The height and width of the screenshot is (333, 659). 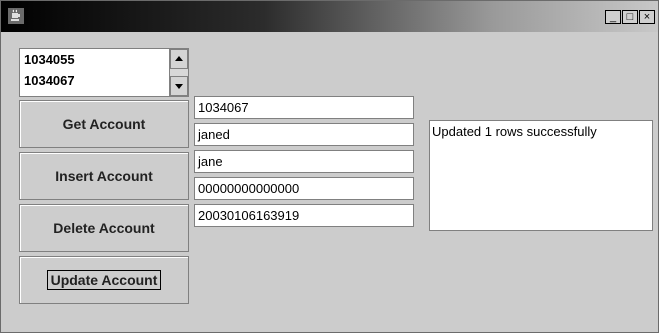 What do you see at coordinates (304, 134) in the screenshot?
I see `username-field: janed` at bounding box center [304, 134].